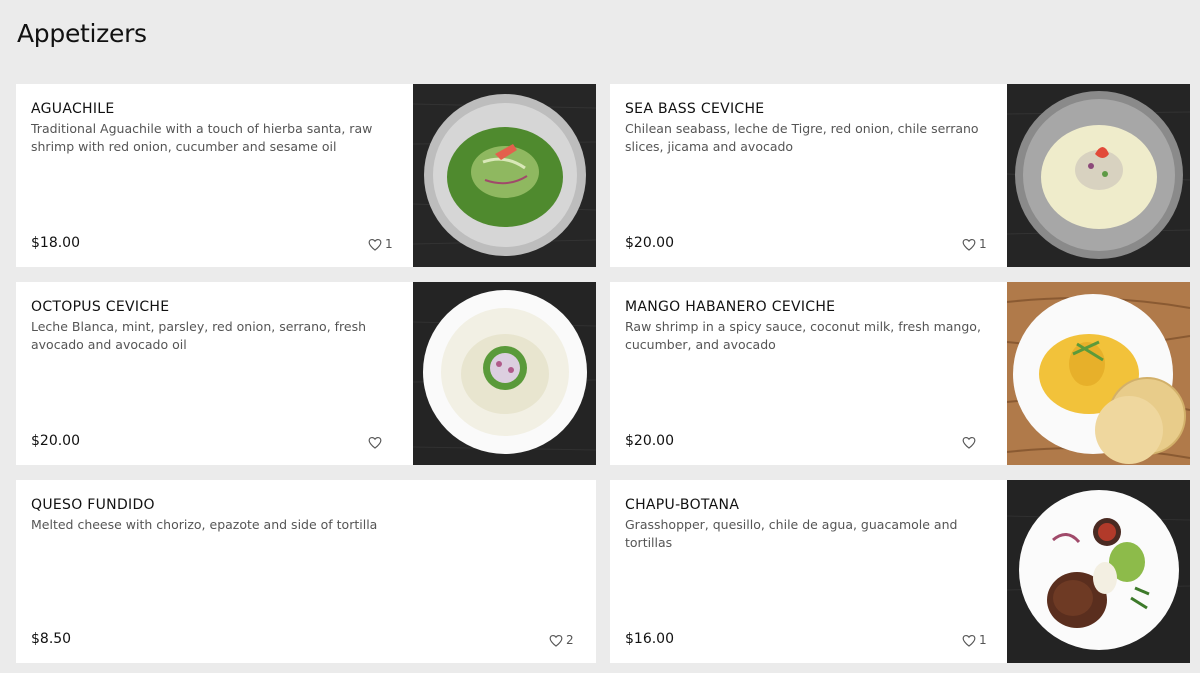 The width and height of the screenshot is (1200, 673). Describe the element at coordinates (649, 639) in the screenshot. I see `menu-item-price: $16.00` at that location.